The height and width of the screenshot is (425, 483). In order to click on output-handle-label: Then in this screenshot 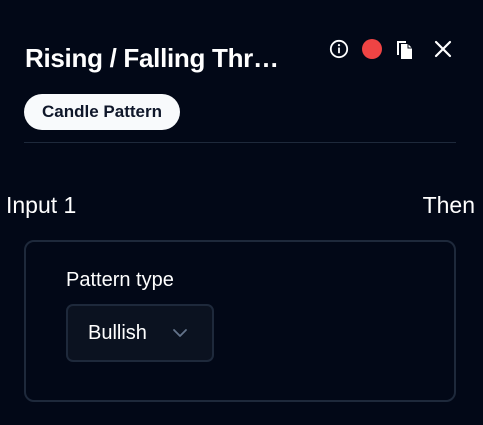, I will do `click(448, 205)`.